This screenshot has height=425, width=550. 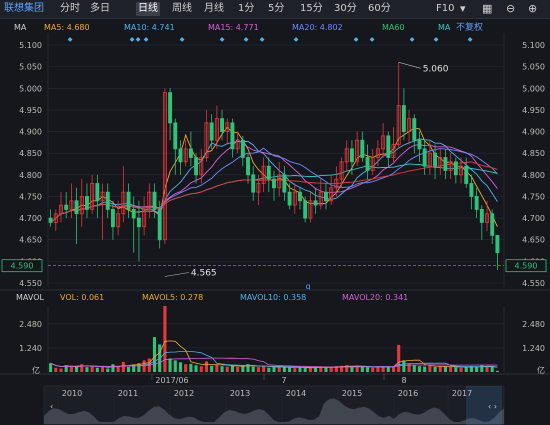 What do you see at coordinates (30, 283) in the screenshot?
I see `price-tick-label: 4.550` at bounding box center [30, 283].